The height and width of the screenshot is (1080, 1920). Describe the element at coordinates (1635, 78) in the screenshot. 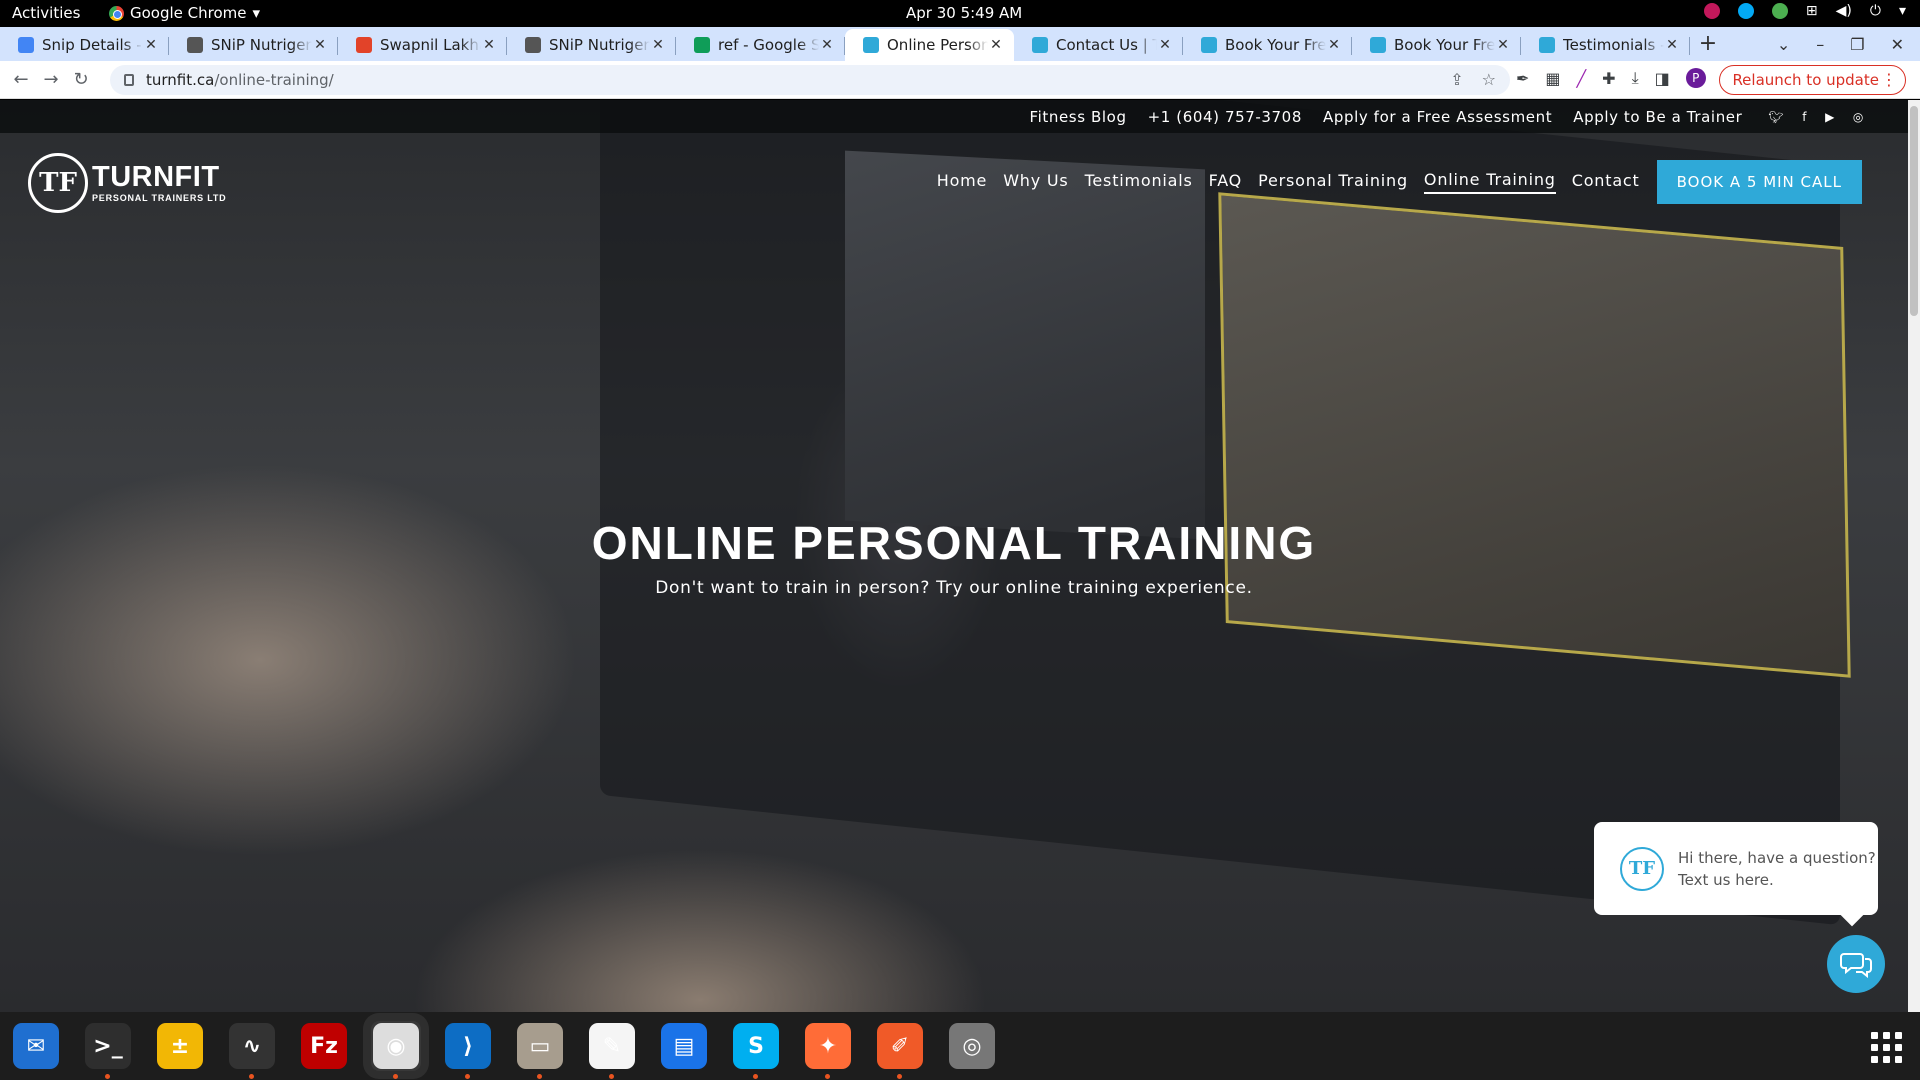

I see `download-icon: ⤓` at that location.